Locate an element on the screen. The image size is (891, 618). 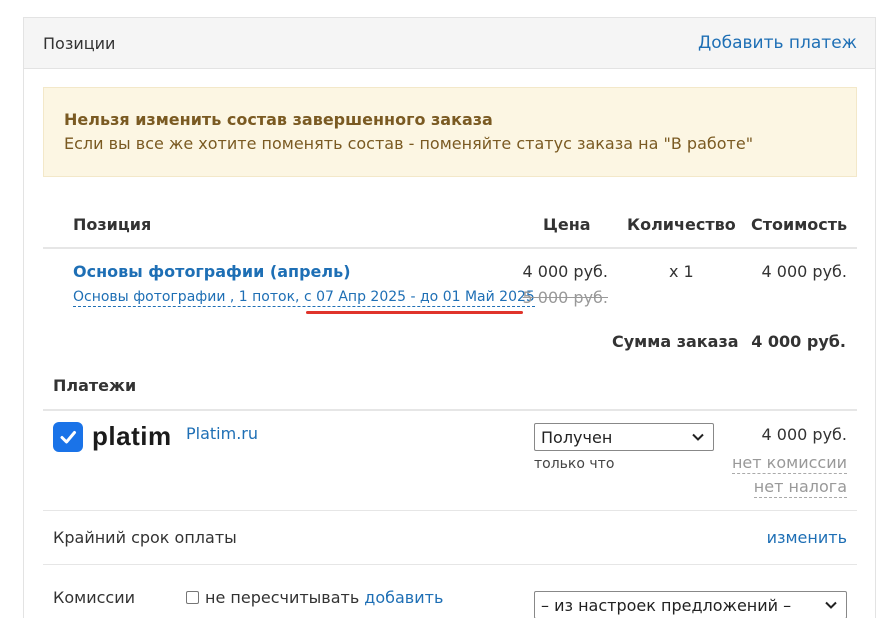
add-payment-link: Добавить платеж is located at coordinates (777, 43).